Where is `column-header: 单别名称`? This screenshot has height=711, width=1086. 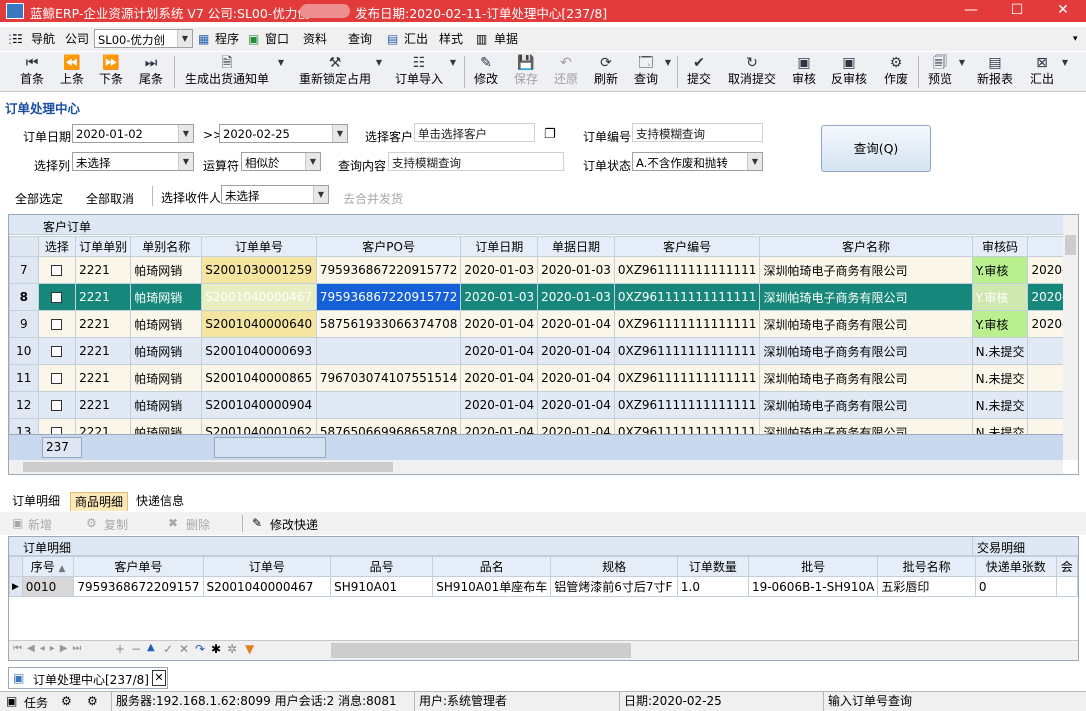 column-header: 单别名称 is located at coordinates (166, 246).